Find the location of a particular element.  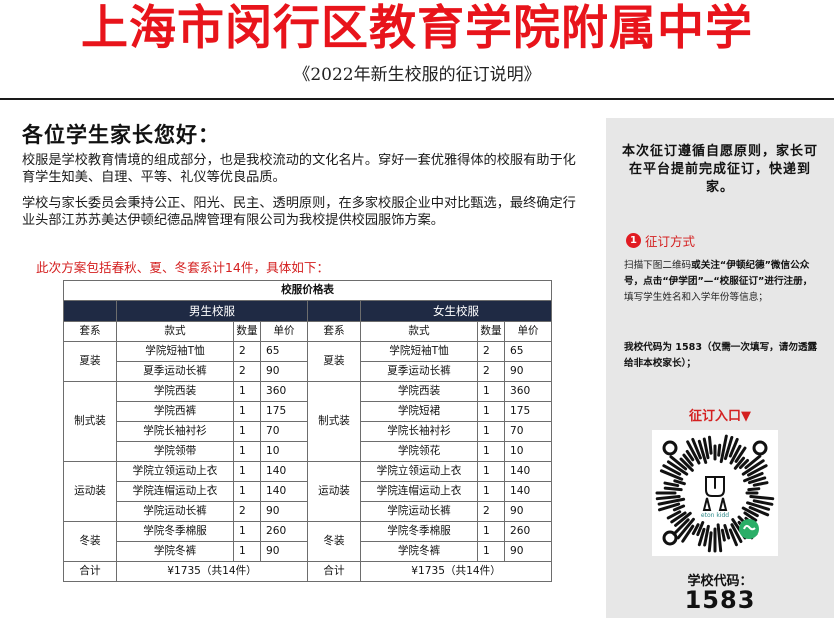

total-value: ¥1735（共14件） is located at coordinates (456, 571).